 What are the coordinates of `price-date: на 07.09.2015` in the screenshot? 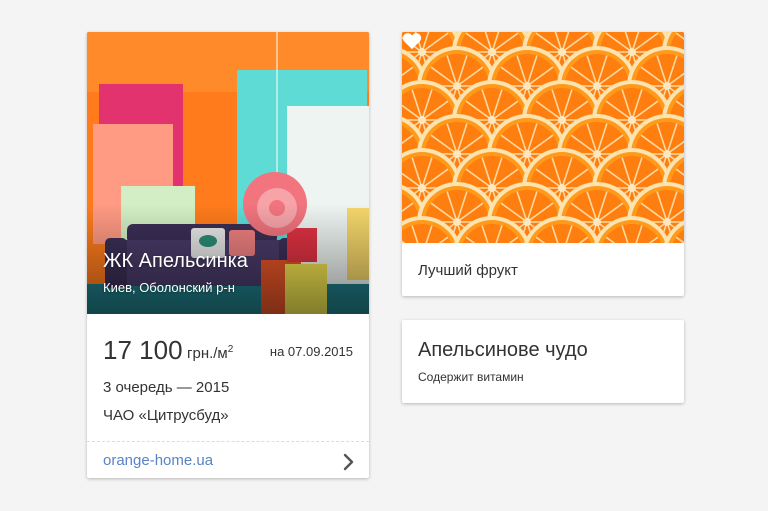 It's located at (311, 351).